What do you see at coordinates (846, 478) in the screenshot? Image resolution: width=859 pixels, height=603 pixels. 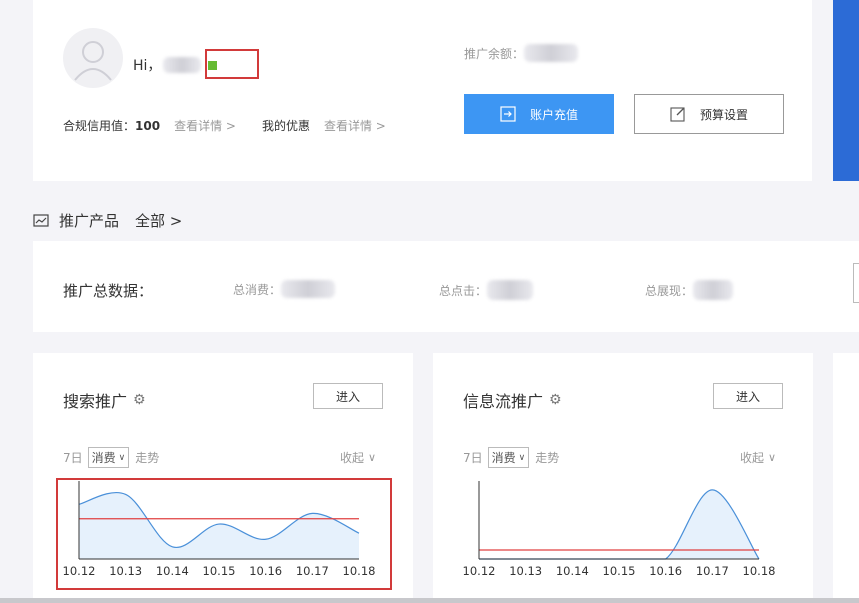 I see `third-card-edge` at bounding box center [846, 478].